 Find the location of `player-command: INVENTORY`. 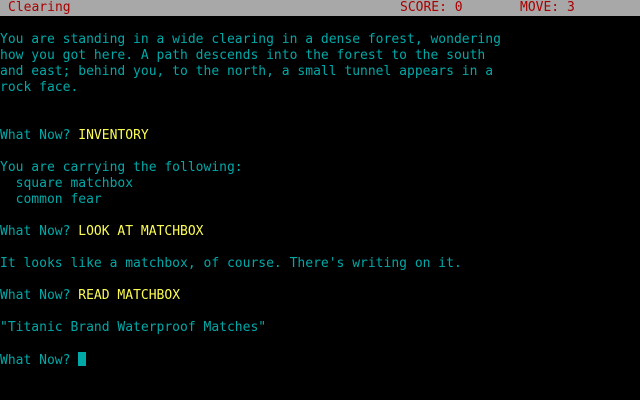

player-command: INVENTORY is located at coordinates (113, 135).